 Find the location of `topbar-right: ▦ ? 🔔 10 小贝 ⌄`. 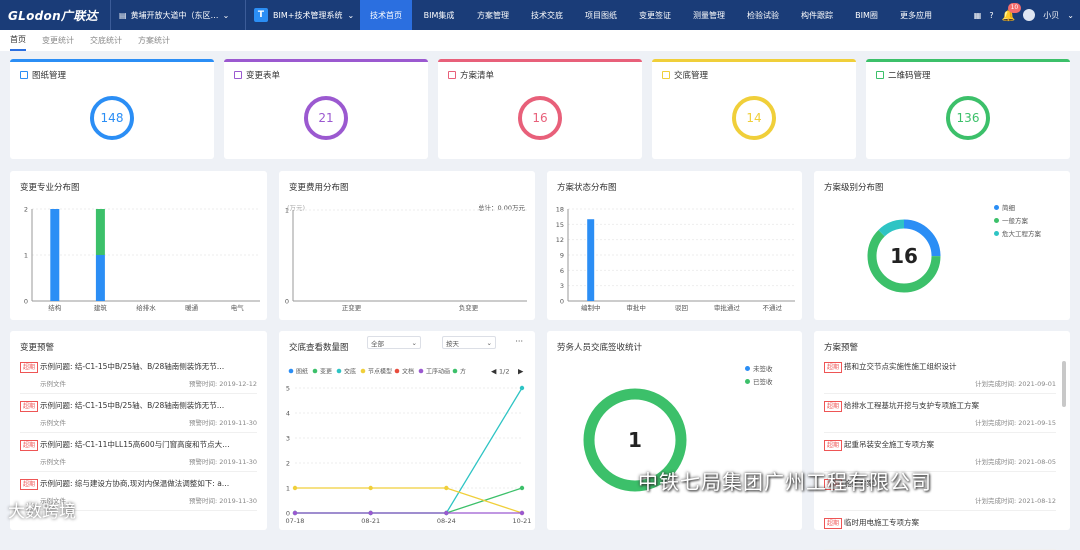

topbar-right: ▦ ? 🔔 10 小贝 ⌄ is located at coordinates (1024, 15).